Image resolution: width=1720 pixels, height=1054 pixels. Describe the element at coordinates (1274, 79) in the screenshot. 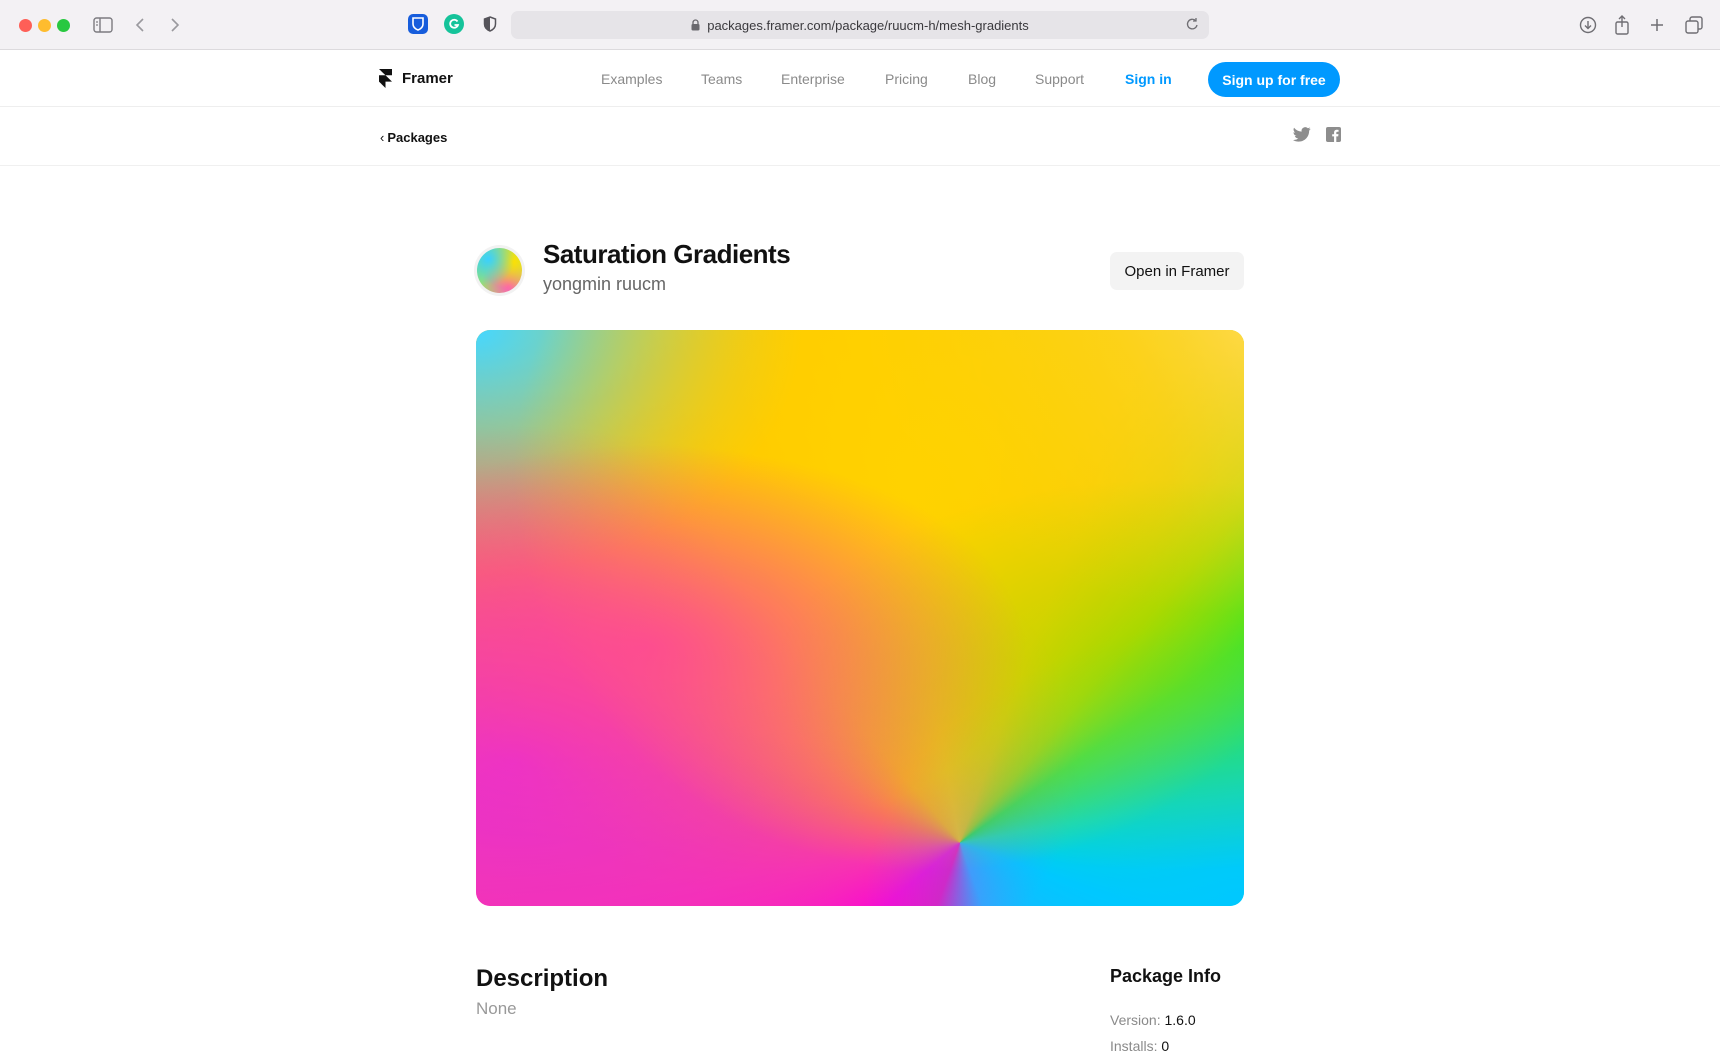

I see `sign-up-button: Sign up for free` at that location.